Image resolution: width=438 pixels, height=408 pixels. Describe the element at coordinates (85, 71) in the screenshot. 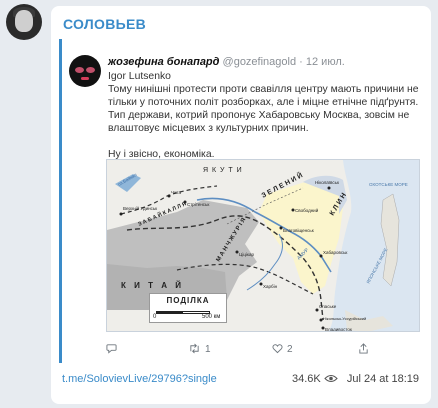

I see `tweet-author-avatar` at that location.